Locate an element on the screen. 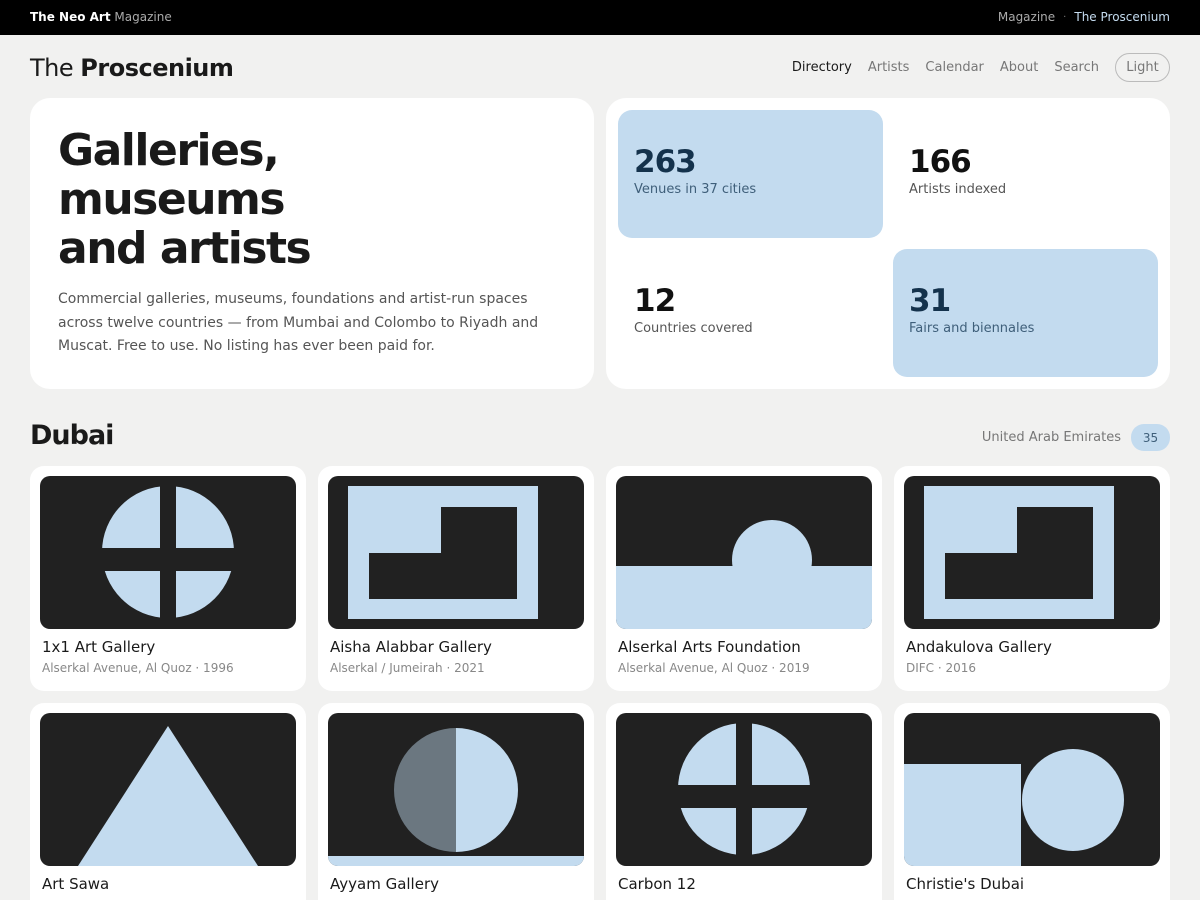 The height and width of the screenshot is (900, 1200). venue-card: Andakulova Gallery DIFC · 2016 is located at coordinates (1032, 578).